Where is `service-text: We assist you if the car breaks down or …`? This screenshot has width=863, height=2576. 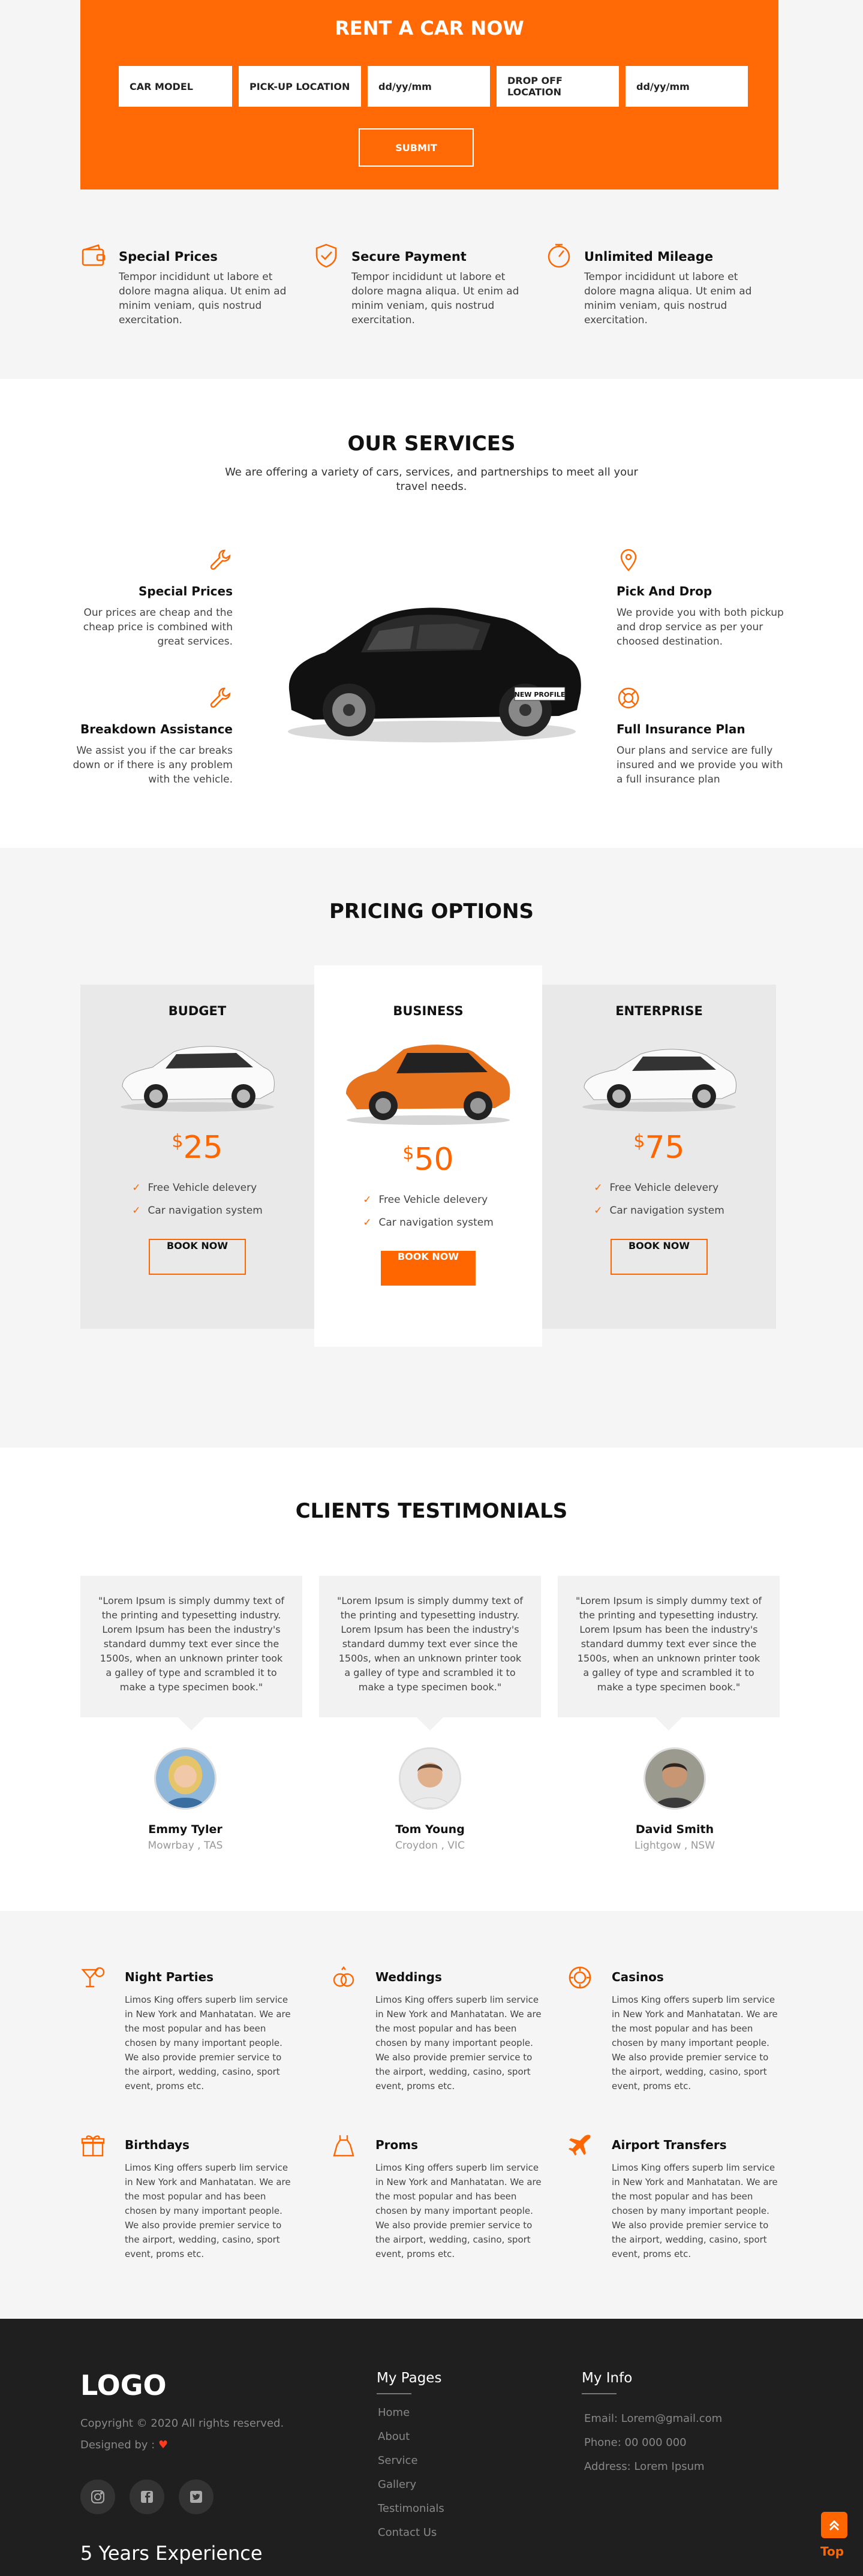 service-text: We assist you if the car breaks down or … is located at coordinates (153, 765).